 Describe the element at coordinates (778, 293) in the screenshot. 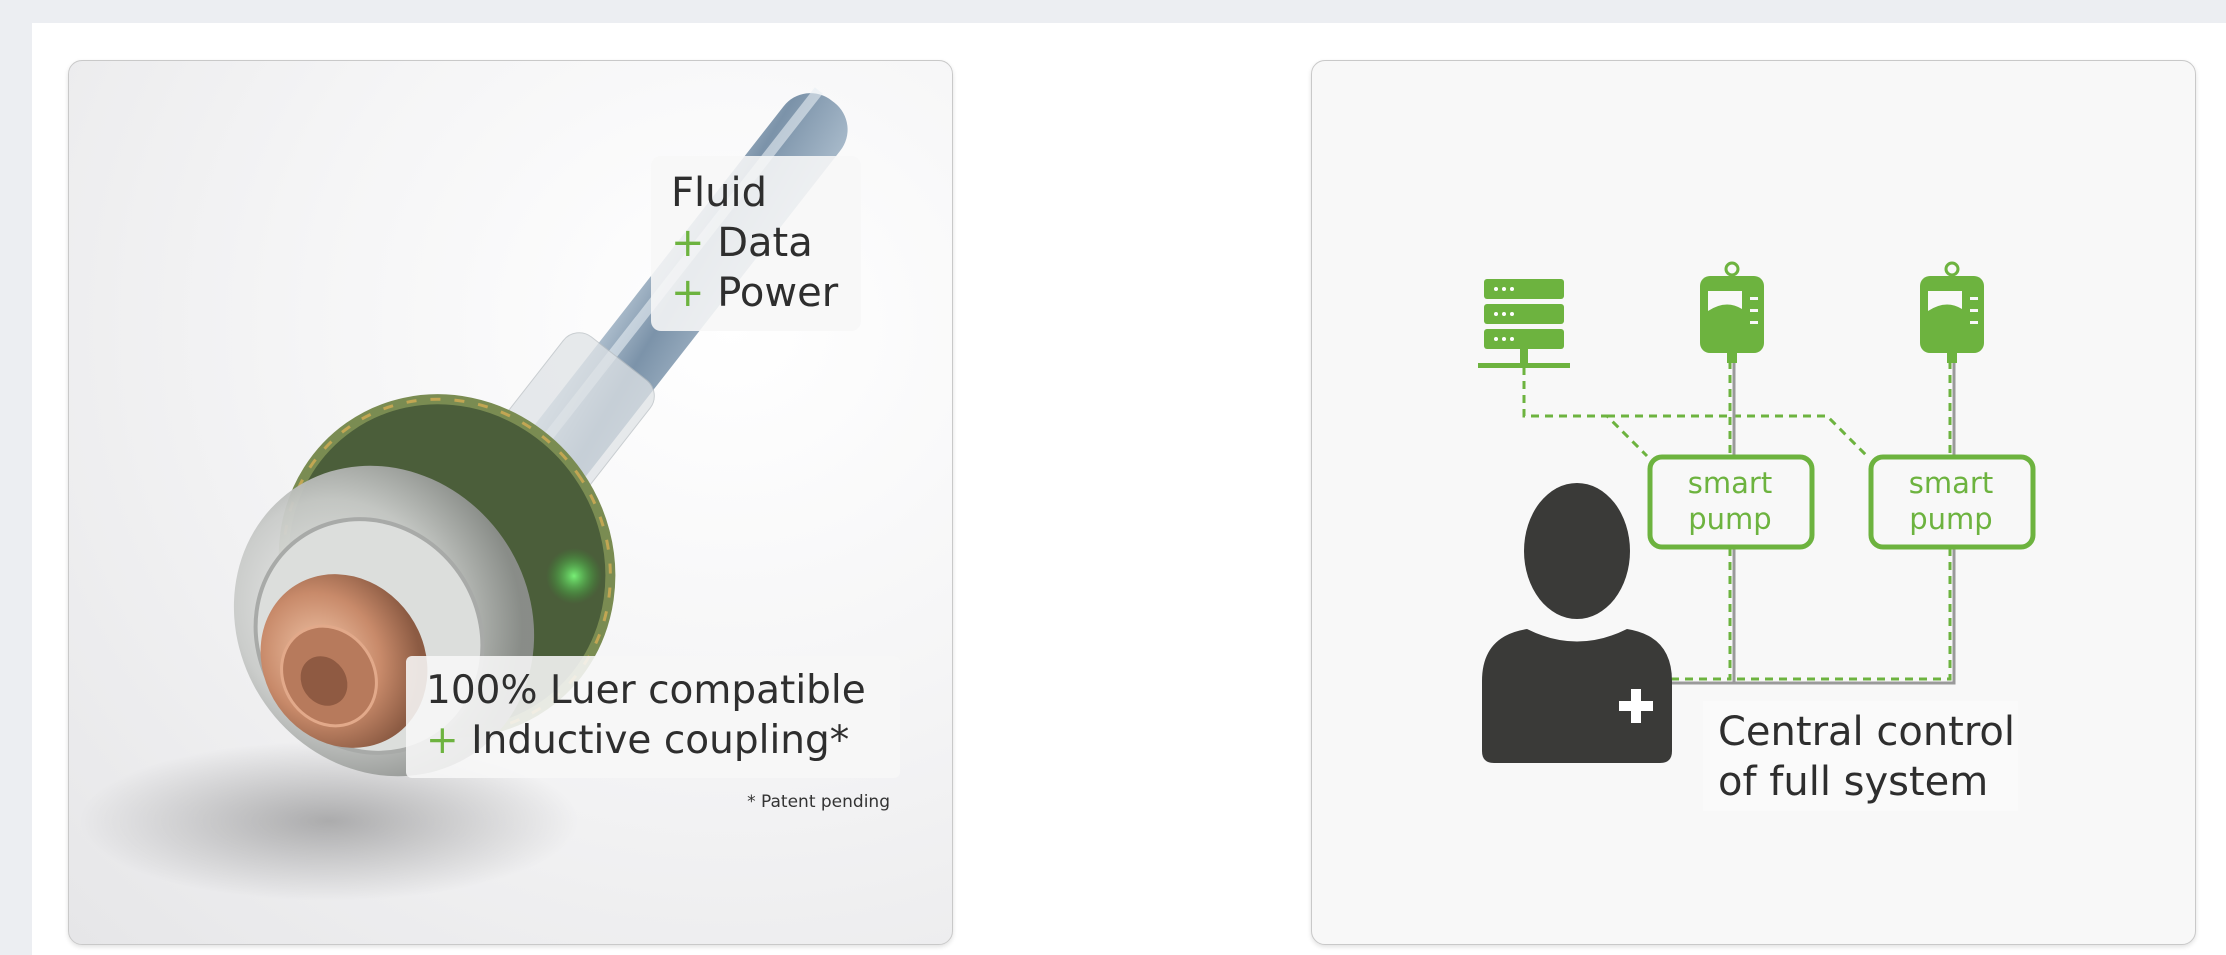

I see `power-text: Power` at that location.